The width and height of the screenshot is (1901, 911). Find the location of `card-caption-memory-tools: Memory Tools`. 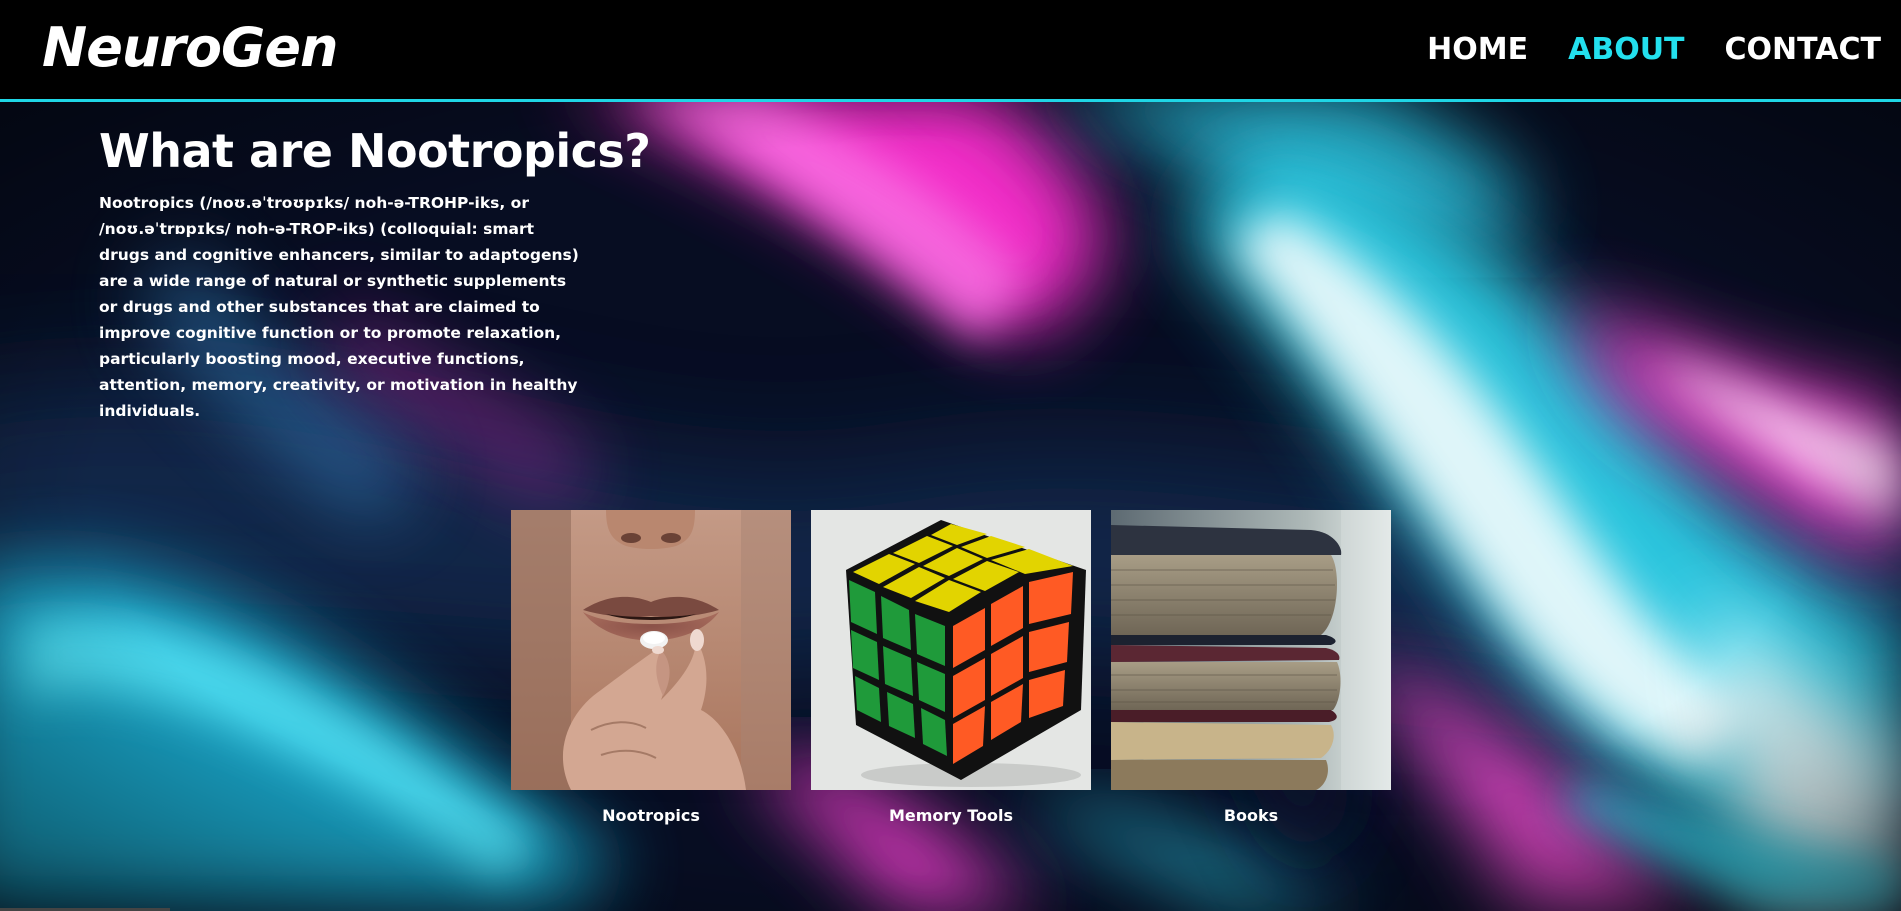

card-caption-memory-tools: Memory Tools is located at coordinates (951, 816).